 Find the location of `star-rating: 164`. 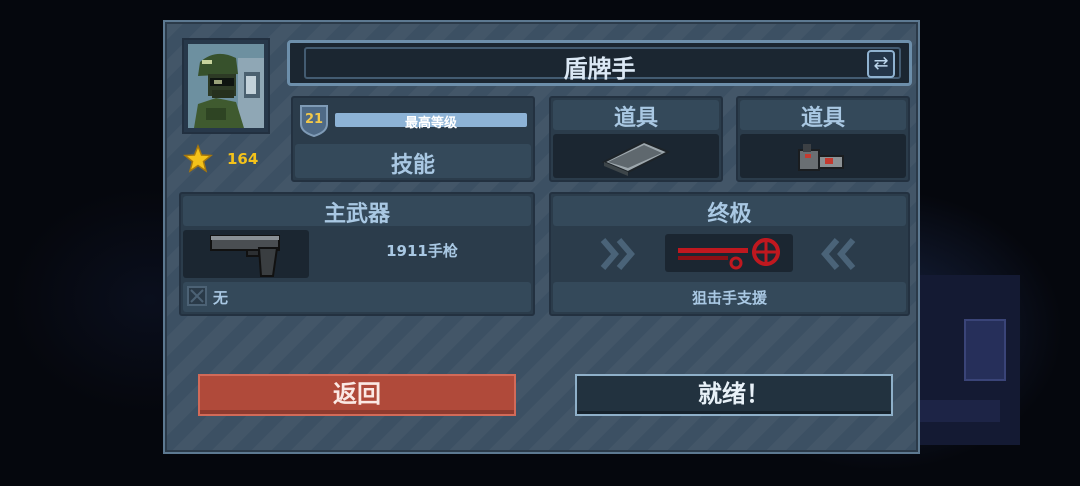

star-rating: 164 is located at coordinates (226, 159).